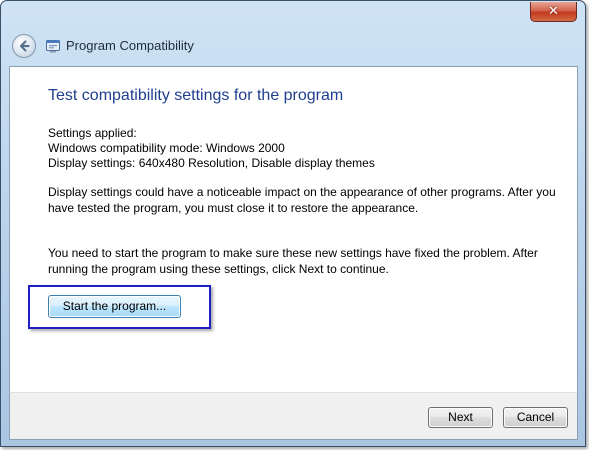 The width and height of the screenshot is (589, 450). What do you see at coordinates (293, 416) in the screenshot?
I see `footer-bar: Next Cancel` at bounding box center [293, 416].